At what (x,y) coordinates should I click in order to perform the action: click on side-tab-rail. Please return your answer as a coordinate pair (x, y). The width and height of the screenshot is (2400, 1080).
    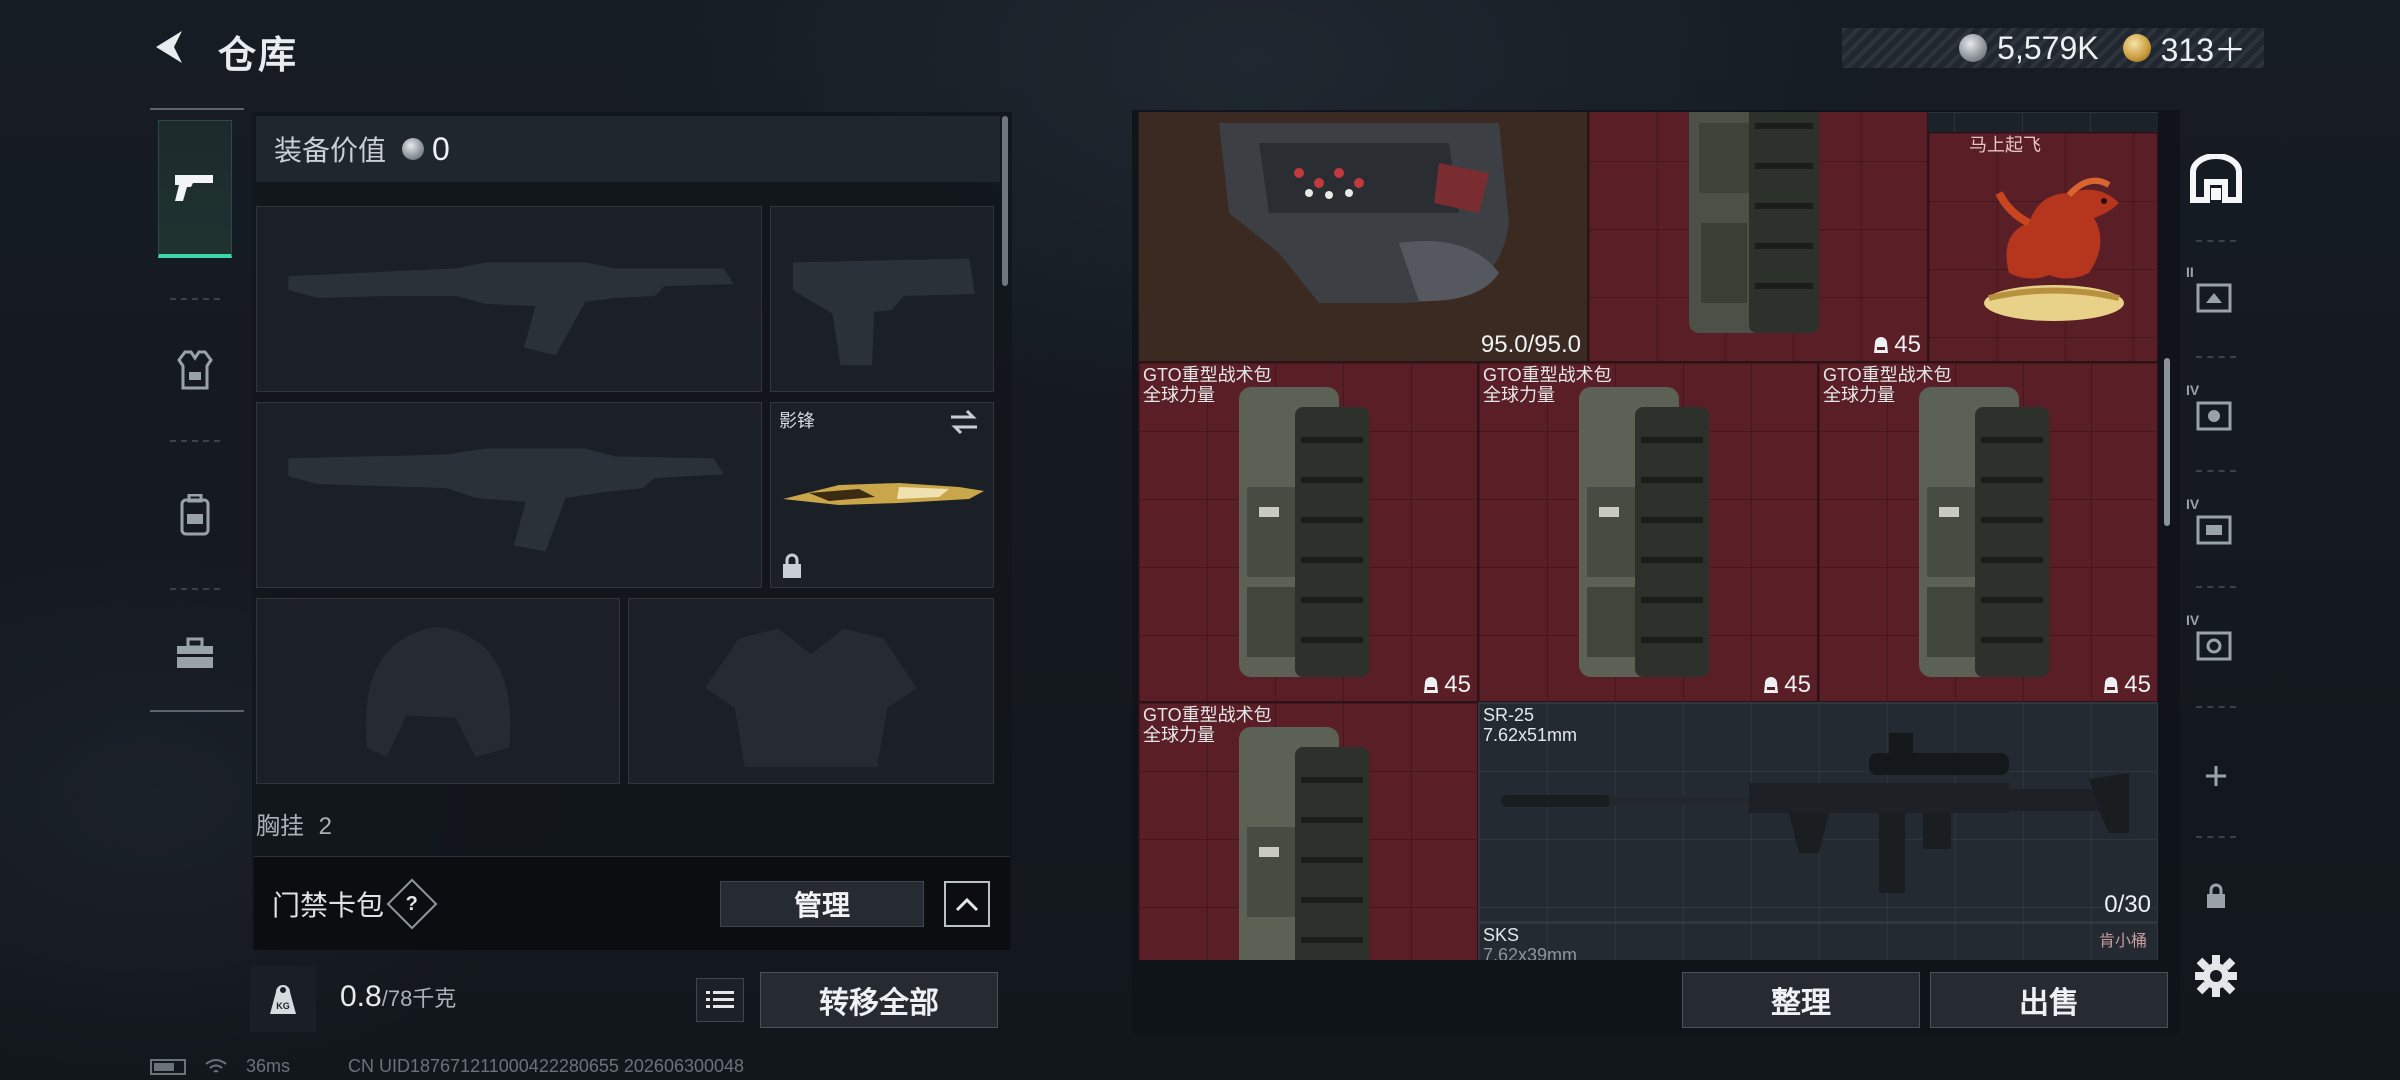
    Looking at the image, I should click on (197, 410).